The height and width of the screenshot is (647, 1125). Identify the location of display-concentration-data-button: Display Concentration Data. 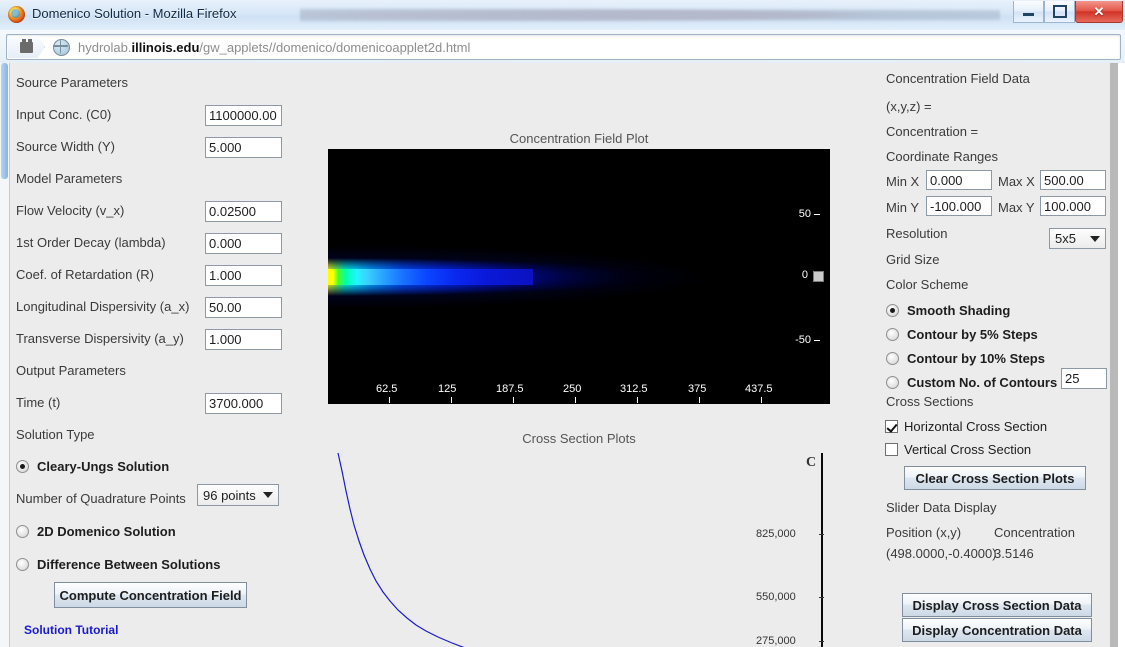
(997, 630).